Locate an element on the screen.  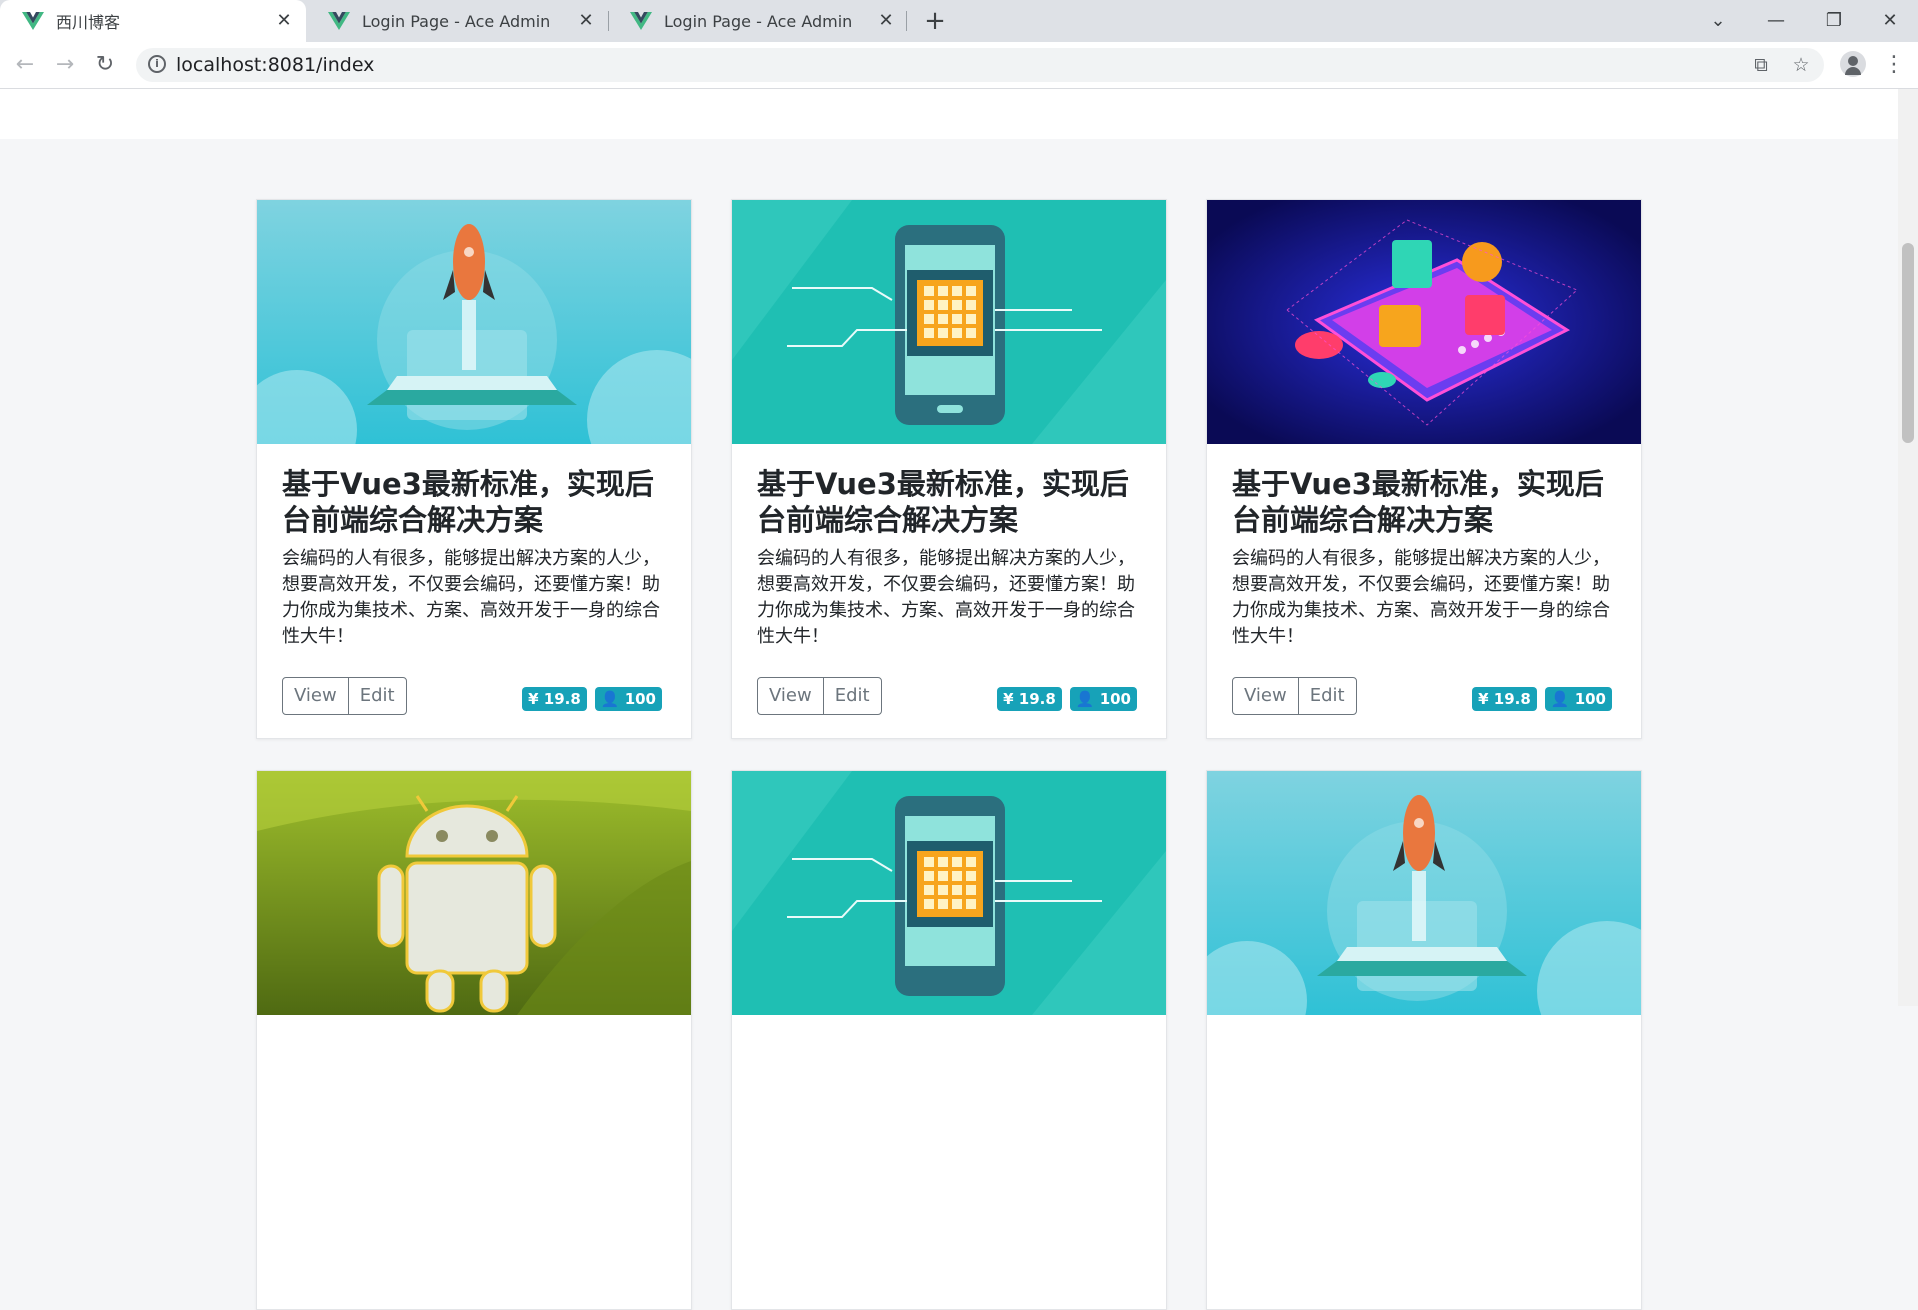
tab-separator is located at coordinates (906, 21).